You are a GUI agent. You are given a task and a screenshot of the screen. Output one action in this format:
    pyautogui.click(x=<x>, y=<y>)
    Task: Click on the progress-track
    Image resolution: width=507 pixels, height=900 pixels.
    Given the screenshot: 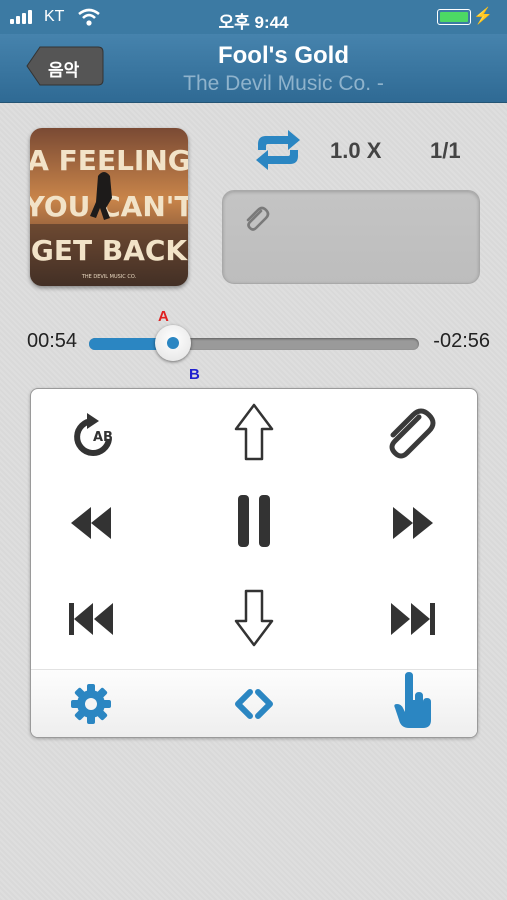 What is the action you would take?
    pyautogui.click(x=254, y=344)
    